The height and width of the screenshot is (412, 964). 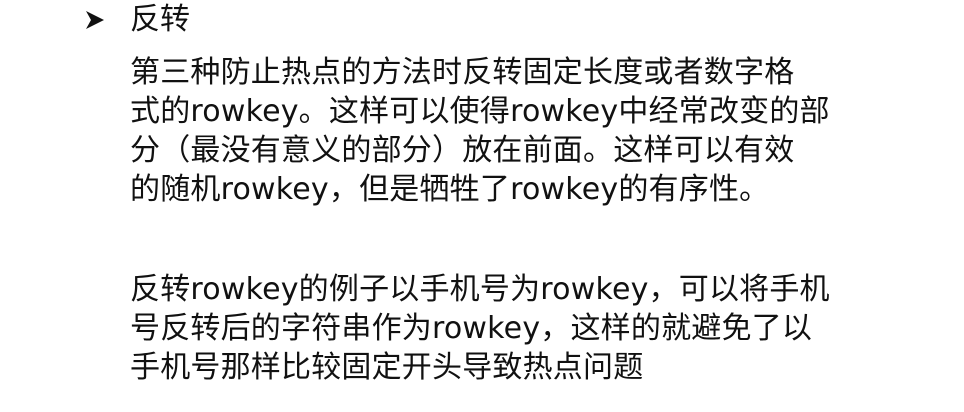 What do you see at coordinates (450, 189) in the screenshot?
I see `paragraph-line: 的随机rowkey，但是牺牲了rowkey的有序性。` at bounding box center [450, 189].